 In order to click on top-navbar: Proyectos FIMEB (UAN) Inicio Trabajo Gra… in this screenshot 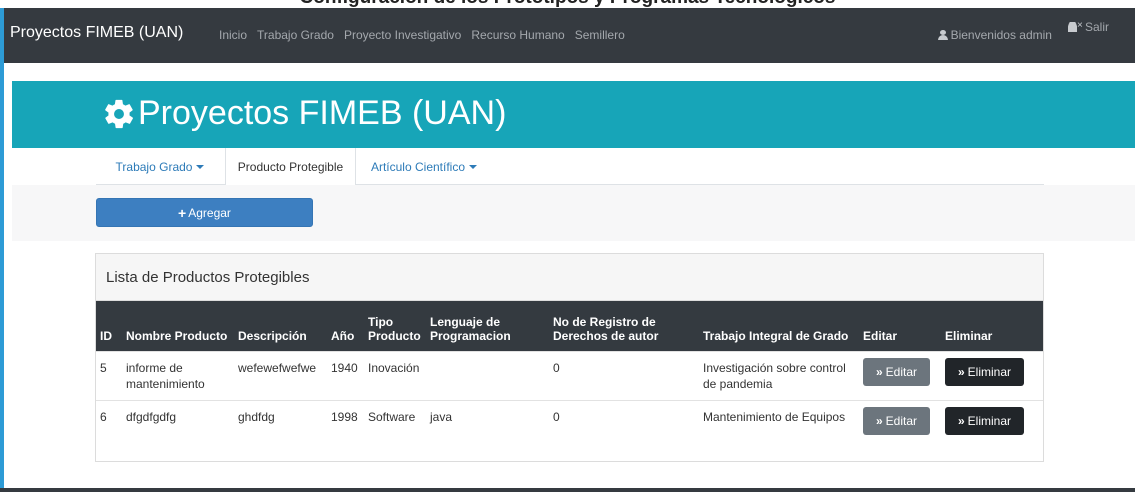, I will do `click(567, 35)`.